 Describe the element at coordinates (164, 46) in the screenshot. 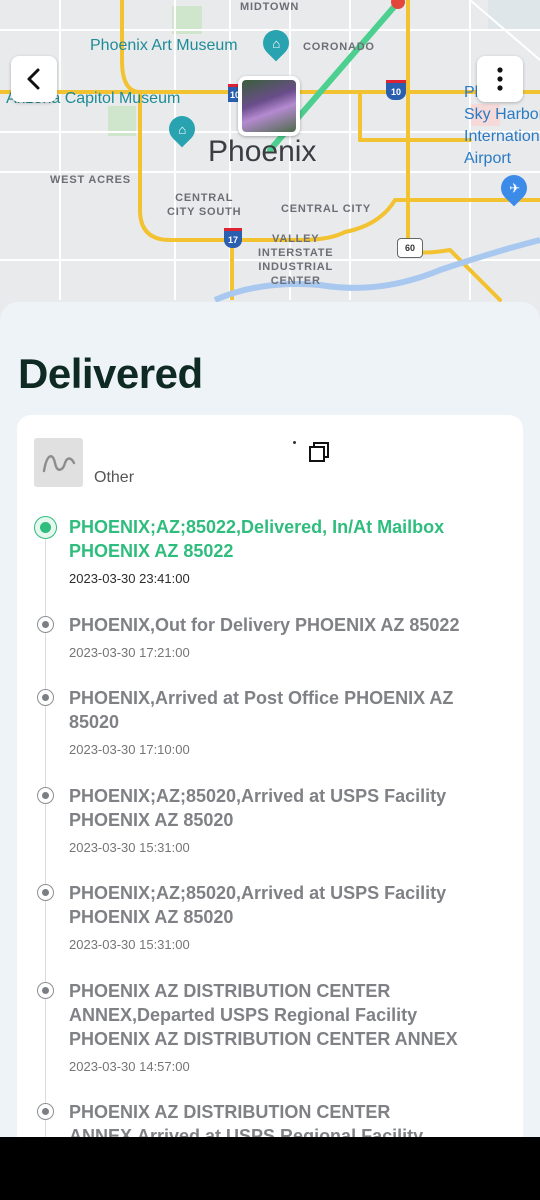

I see `map-label-art-museum: Phoenix Art Museum` at that location.